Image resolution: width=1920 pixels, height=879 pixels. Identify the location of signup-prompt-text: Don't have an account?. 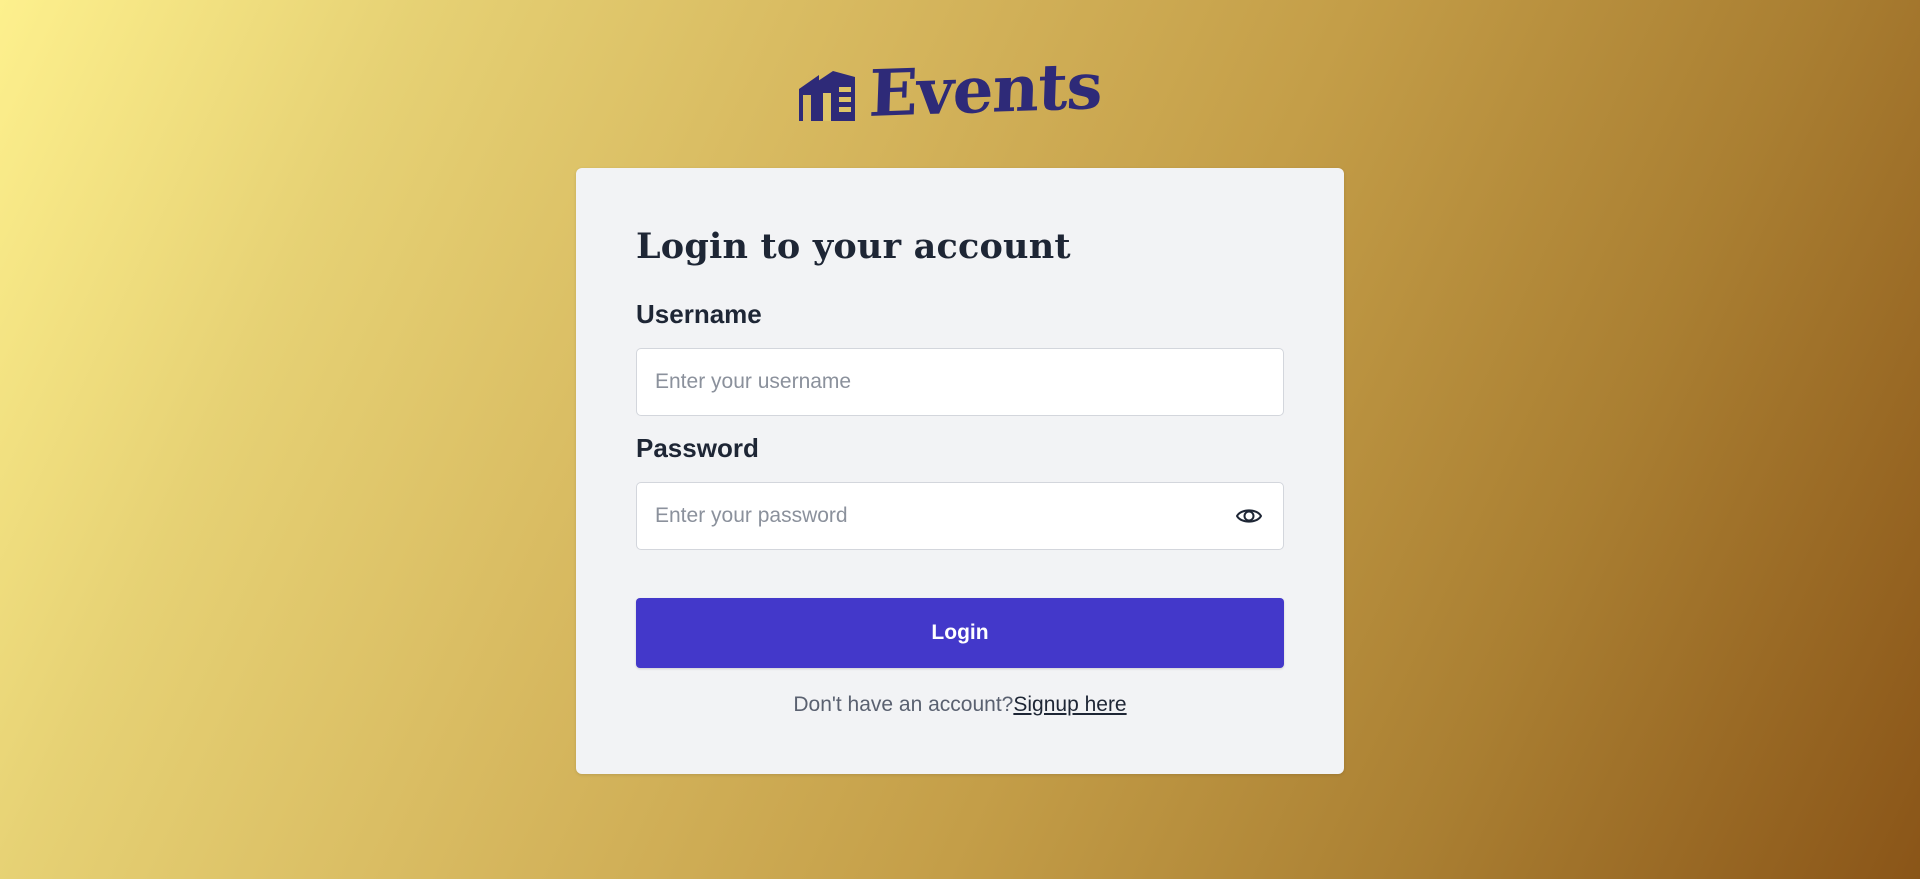
(903, 704).